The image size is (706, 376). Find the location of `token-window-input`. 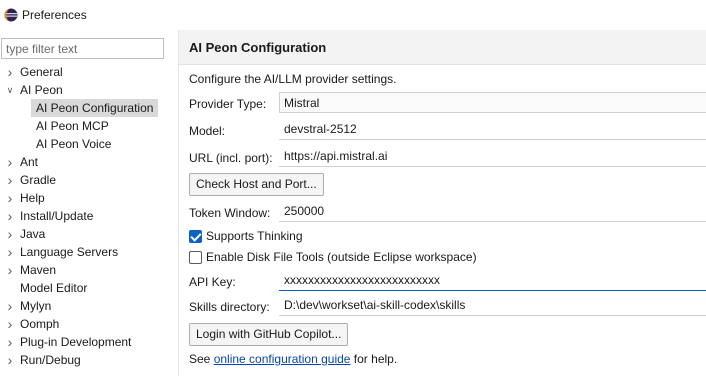

token-window-input is located at coordinates (492, 211).